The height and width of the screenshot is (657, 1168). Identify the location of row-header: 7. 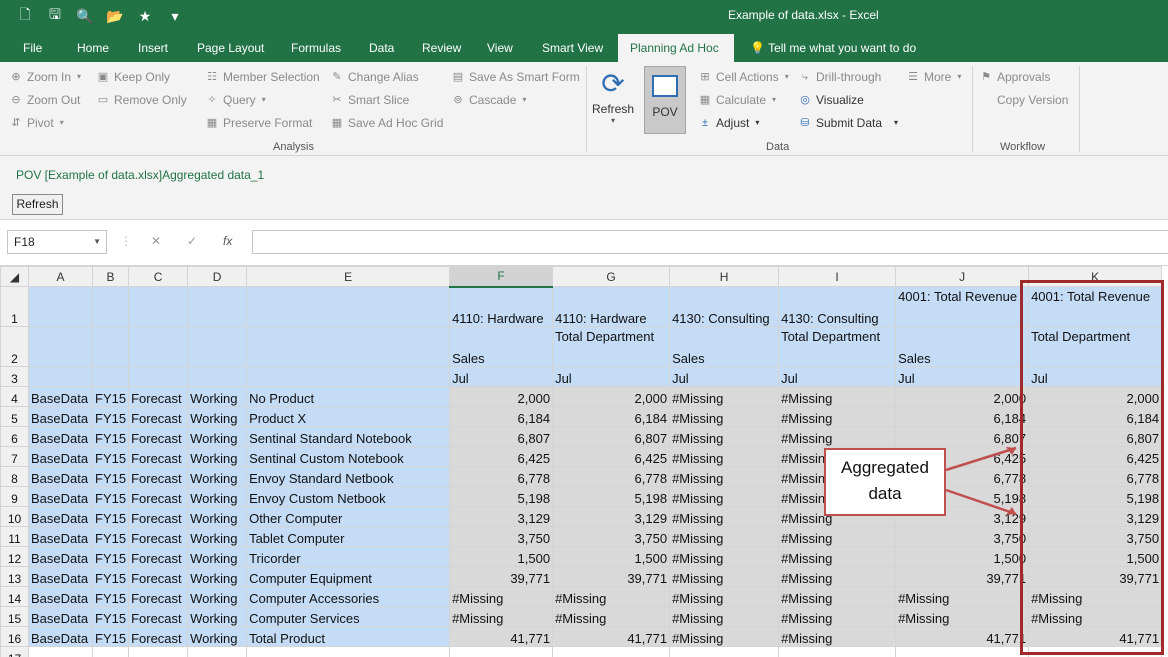
(14, 456).